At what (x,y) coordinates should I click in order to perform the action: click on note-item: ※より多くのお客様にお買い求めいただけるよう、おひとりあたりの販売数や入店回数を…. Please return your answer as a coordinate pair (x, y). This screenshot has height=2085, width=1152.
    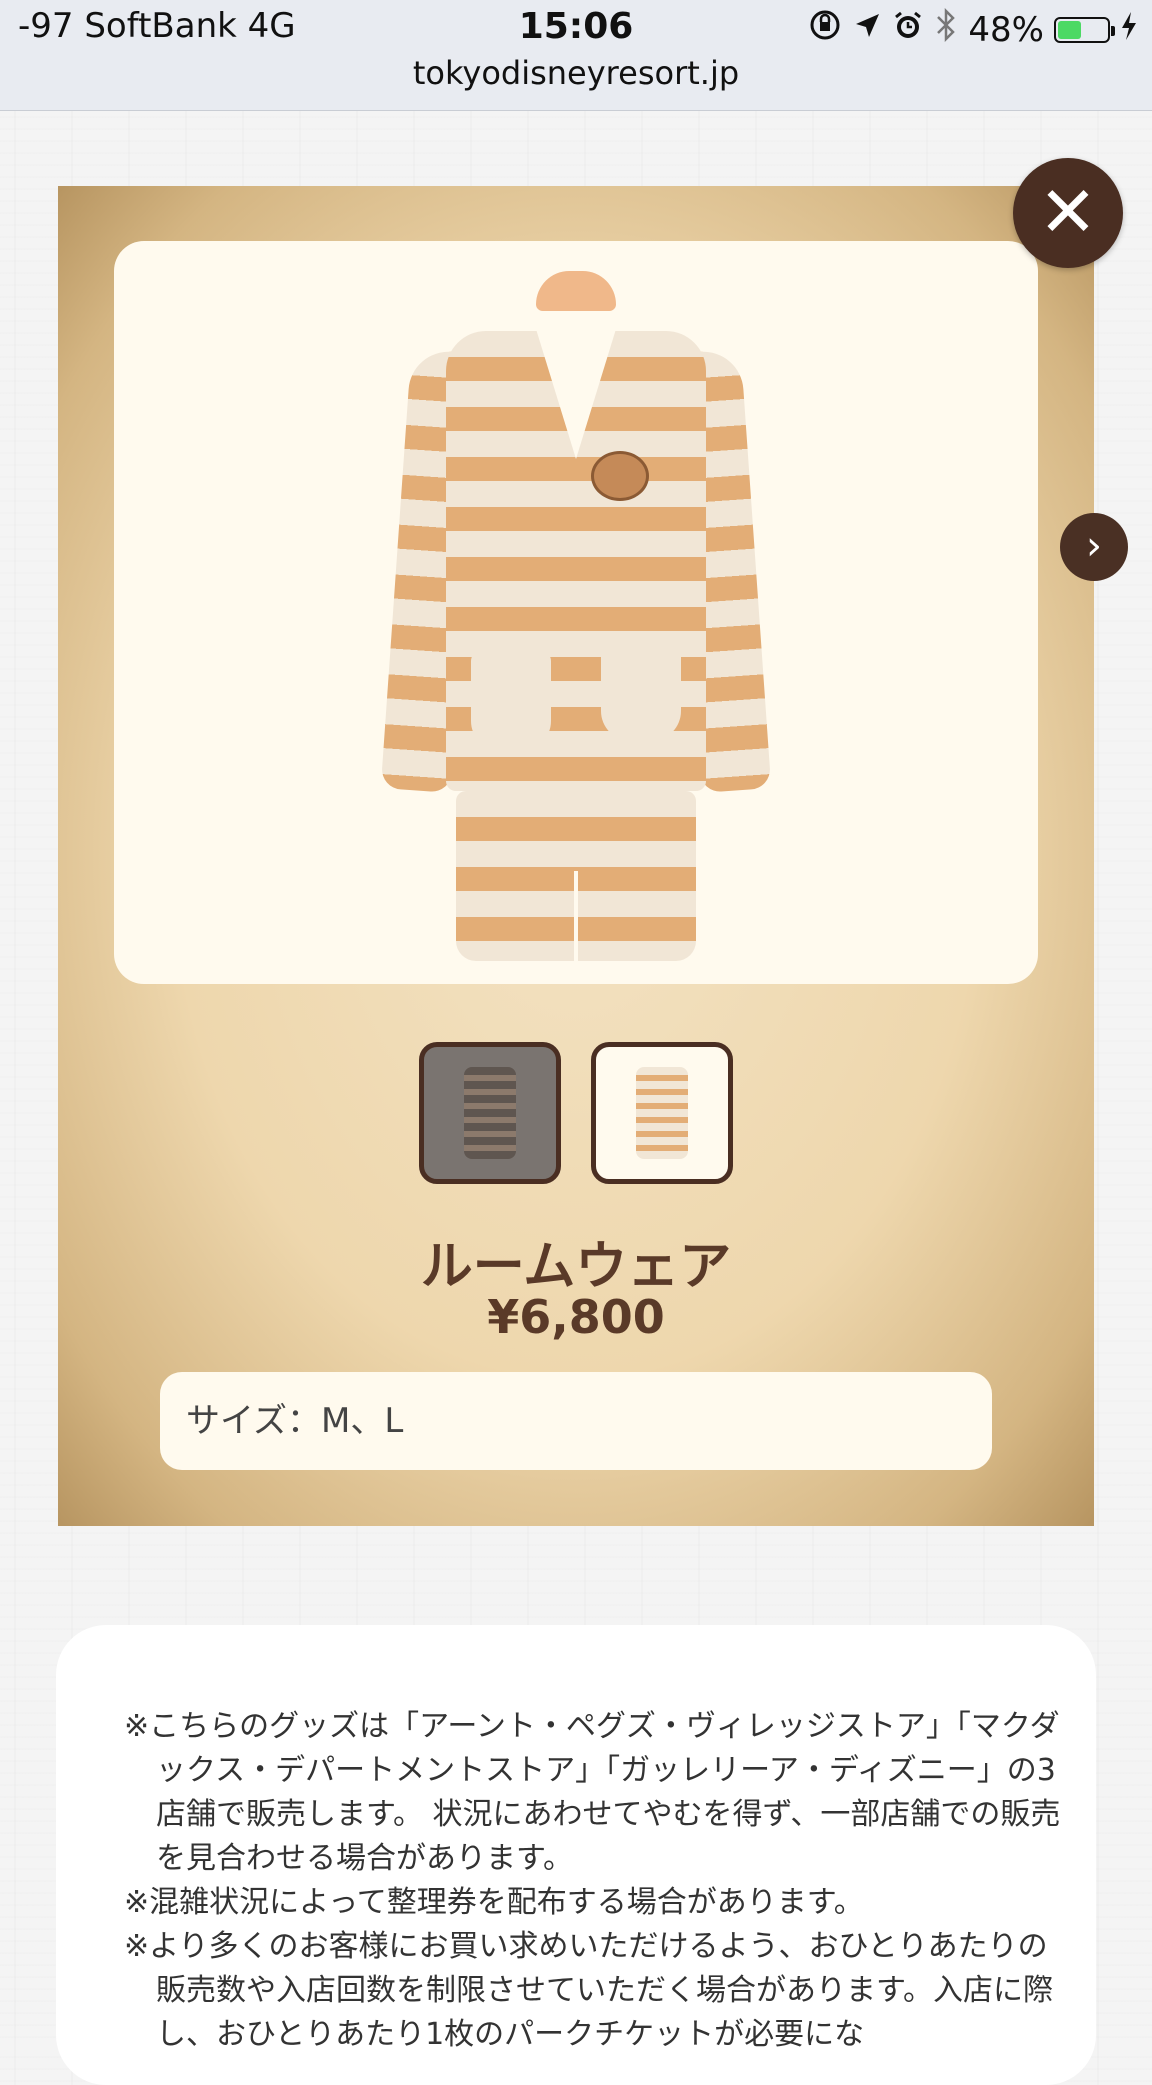
    Looking at the image, I should click on (588, 1990).